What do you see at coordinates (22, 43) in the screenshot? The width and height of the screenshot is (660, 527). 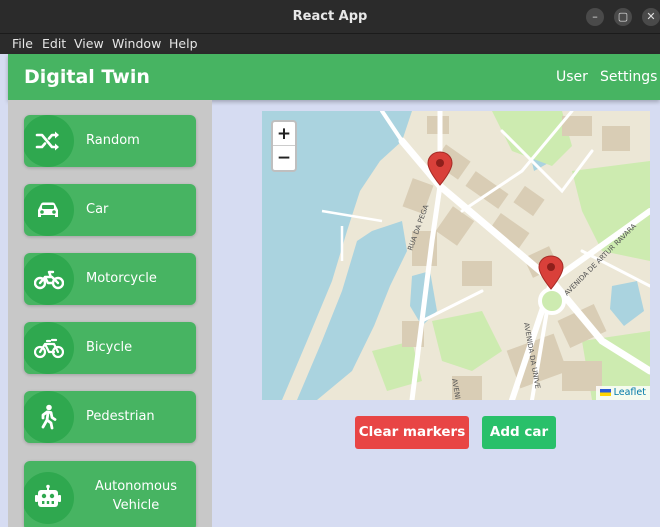 I see `menu-file: File` at bounding box center [22, 43].